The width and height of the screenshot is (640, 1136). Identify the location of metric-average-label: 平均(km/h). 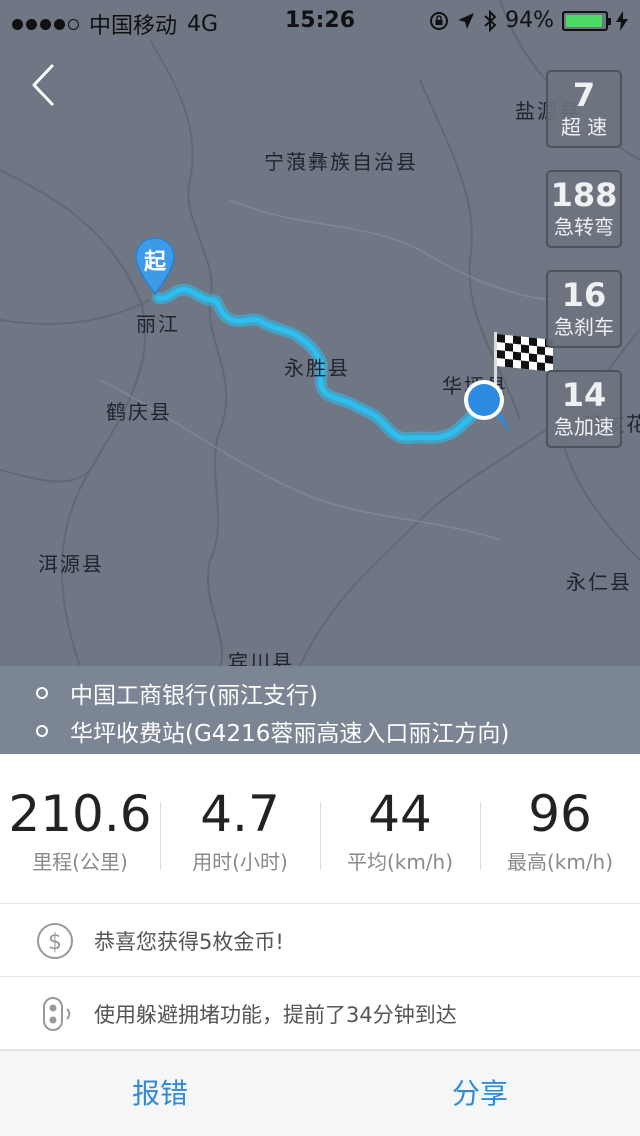
(400, 862).